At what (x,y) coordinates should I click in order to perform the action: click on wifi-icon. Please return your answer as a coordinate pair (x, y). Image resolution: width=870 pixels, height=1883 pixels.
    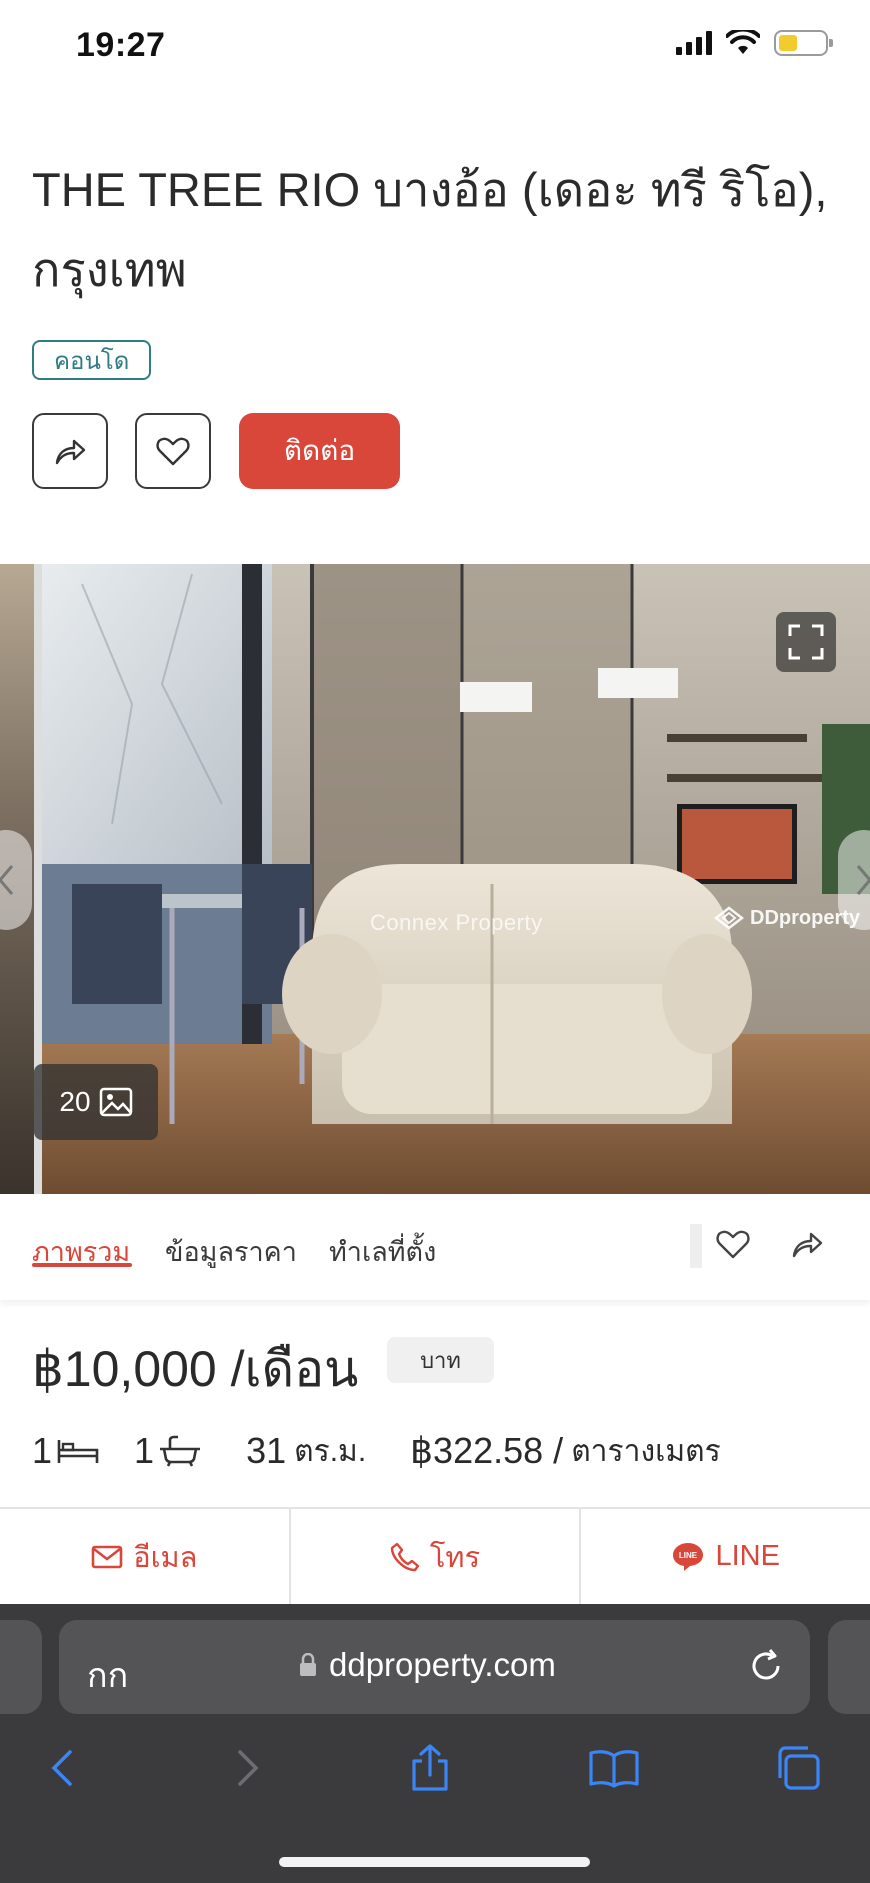
    Looking at the image, I should click on (743, 42).